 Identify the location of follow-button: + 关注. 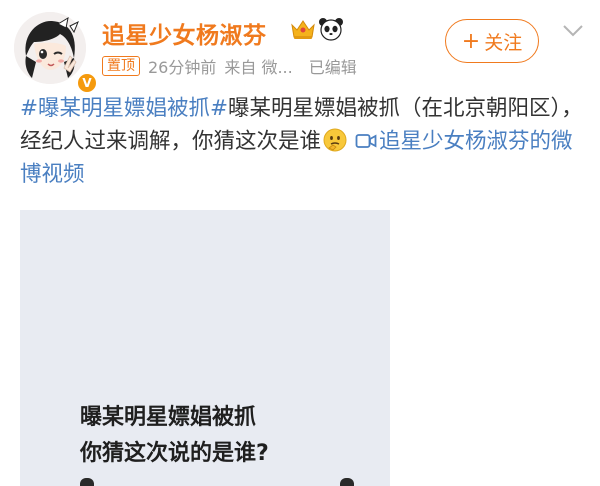
(492, 41).